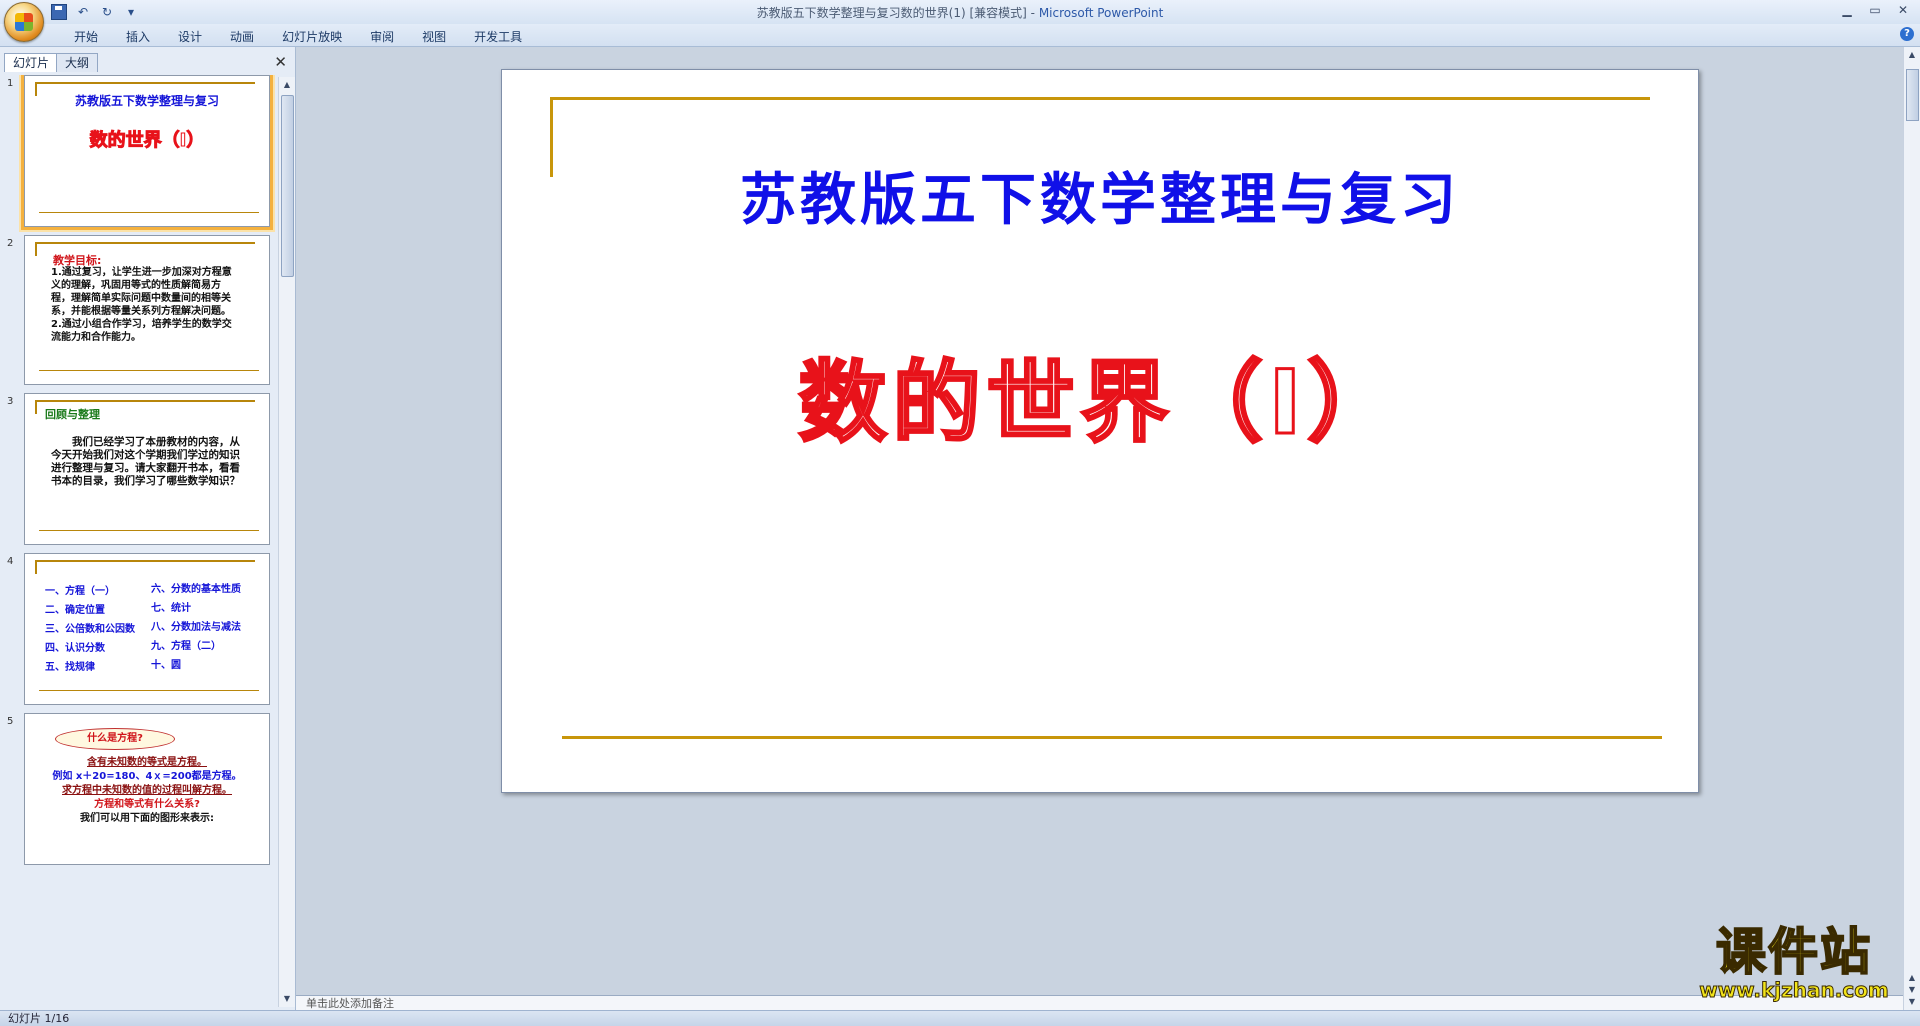 Image resolution: width=1920 pixels, height=1026 pixels. What do you see at coordinates (147, 804) in the screenshot?
I see `thumbnail-line: 方程和等式有什么关系?` at bounding box center [147, 804].